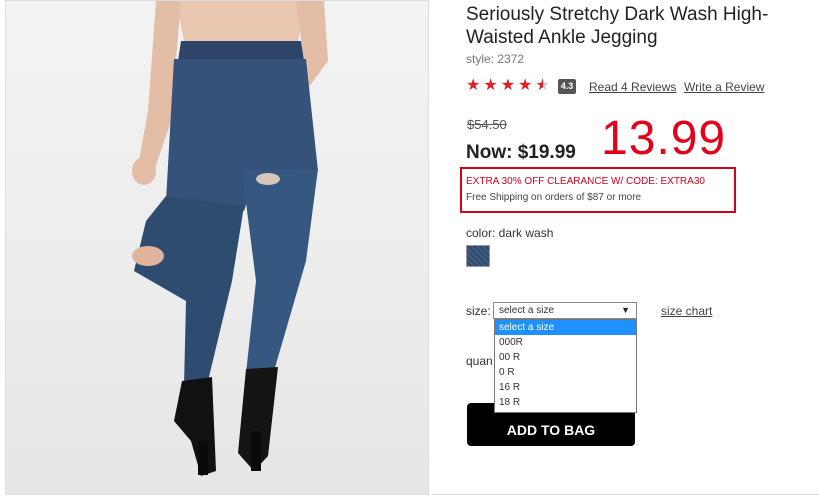 The width and height of the screenshot is (819, 498). Describe the element at coordinates (479, 361) in the screenshot. I see `quantity-label: quan` at that location.